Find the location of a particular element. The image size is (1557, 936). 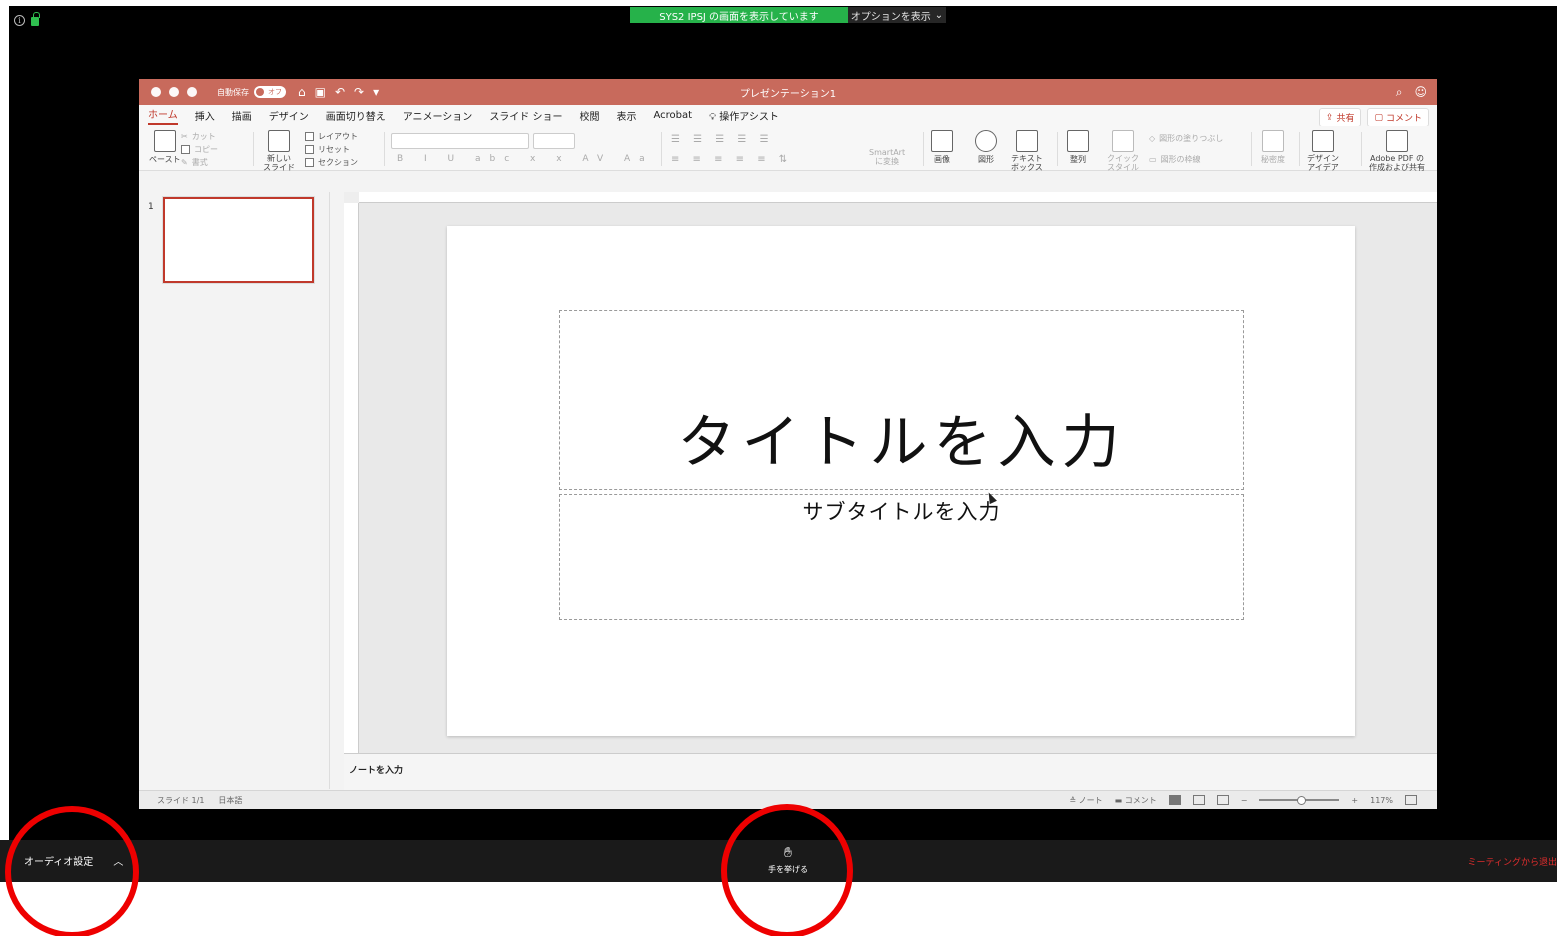

autosave-control: 自動保存 オフ is located at coordinates (251, 92).